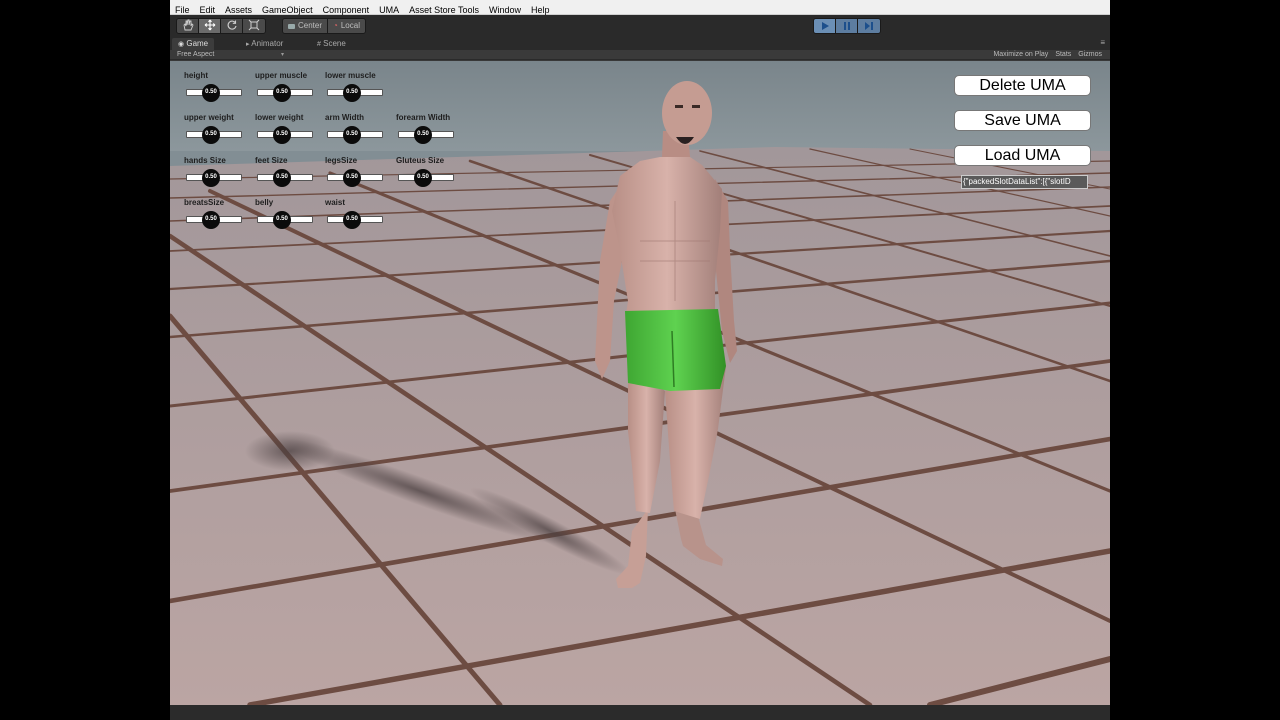  Describe the element at coordinates (319, 44) in the screenshot. I see `scene-tab-icon: #` at that location.